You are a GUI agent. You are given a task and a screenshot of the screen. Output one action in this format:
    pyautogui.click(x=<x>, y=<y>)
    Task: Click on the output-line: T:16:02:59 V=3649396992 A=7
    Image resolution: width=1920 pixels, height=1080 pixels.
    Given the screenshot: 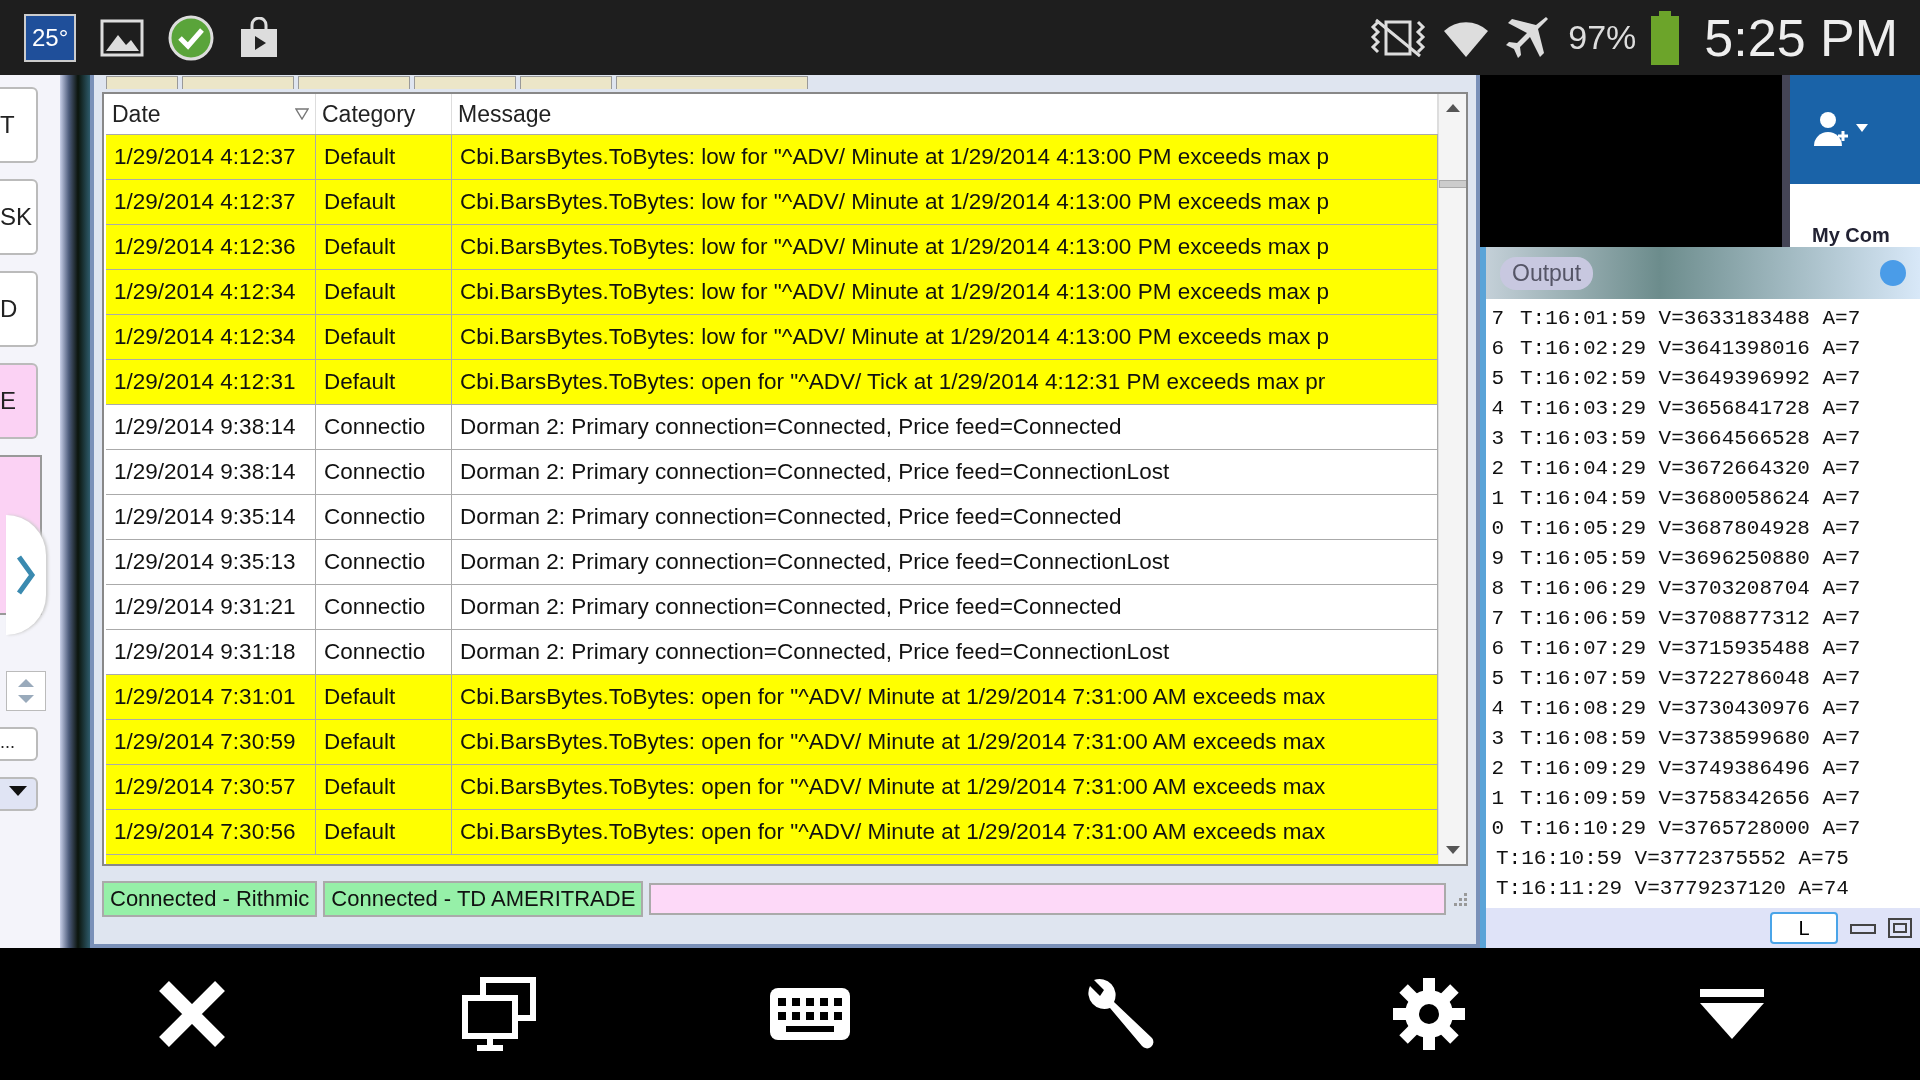 What is the action you would take?
    pyautogui.click(x=1690, y=378)
    